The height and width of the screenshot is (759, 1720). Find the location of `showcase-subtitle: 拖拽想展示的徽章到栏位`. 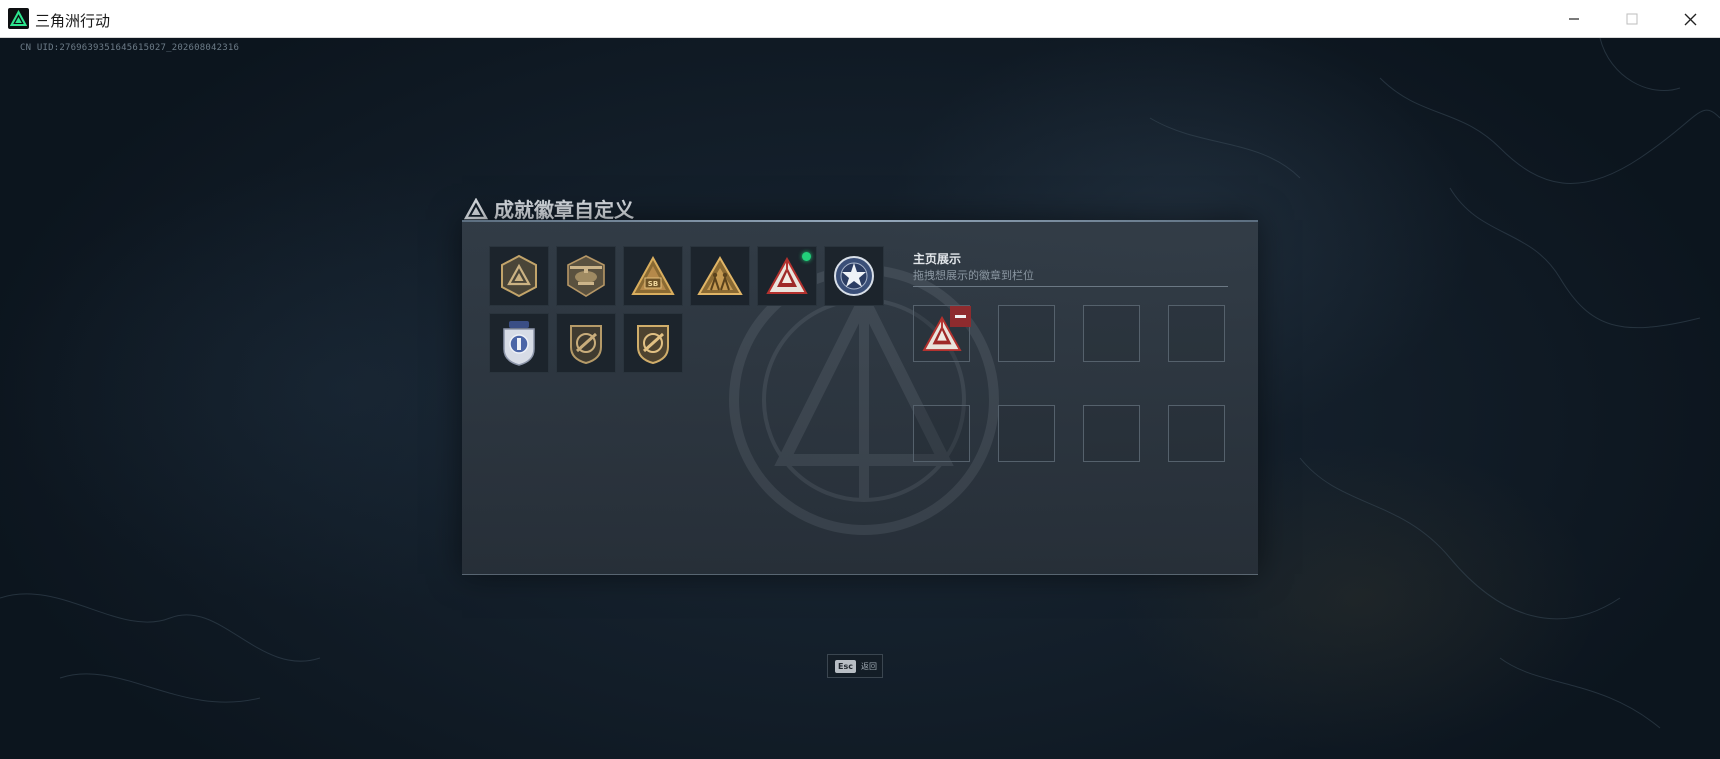

showcase-subtitle: 拖拽想展示的徽章到栏位 is located at coordinates (973, 275).